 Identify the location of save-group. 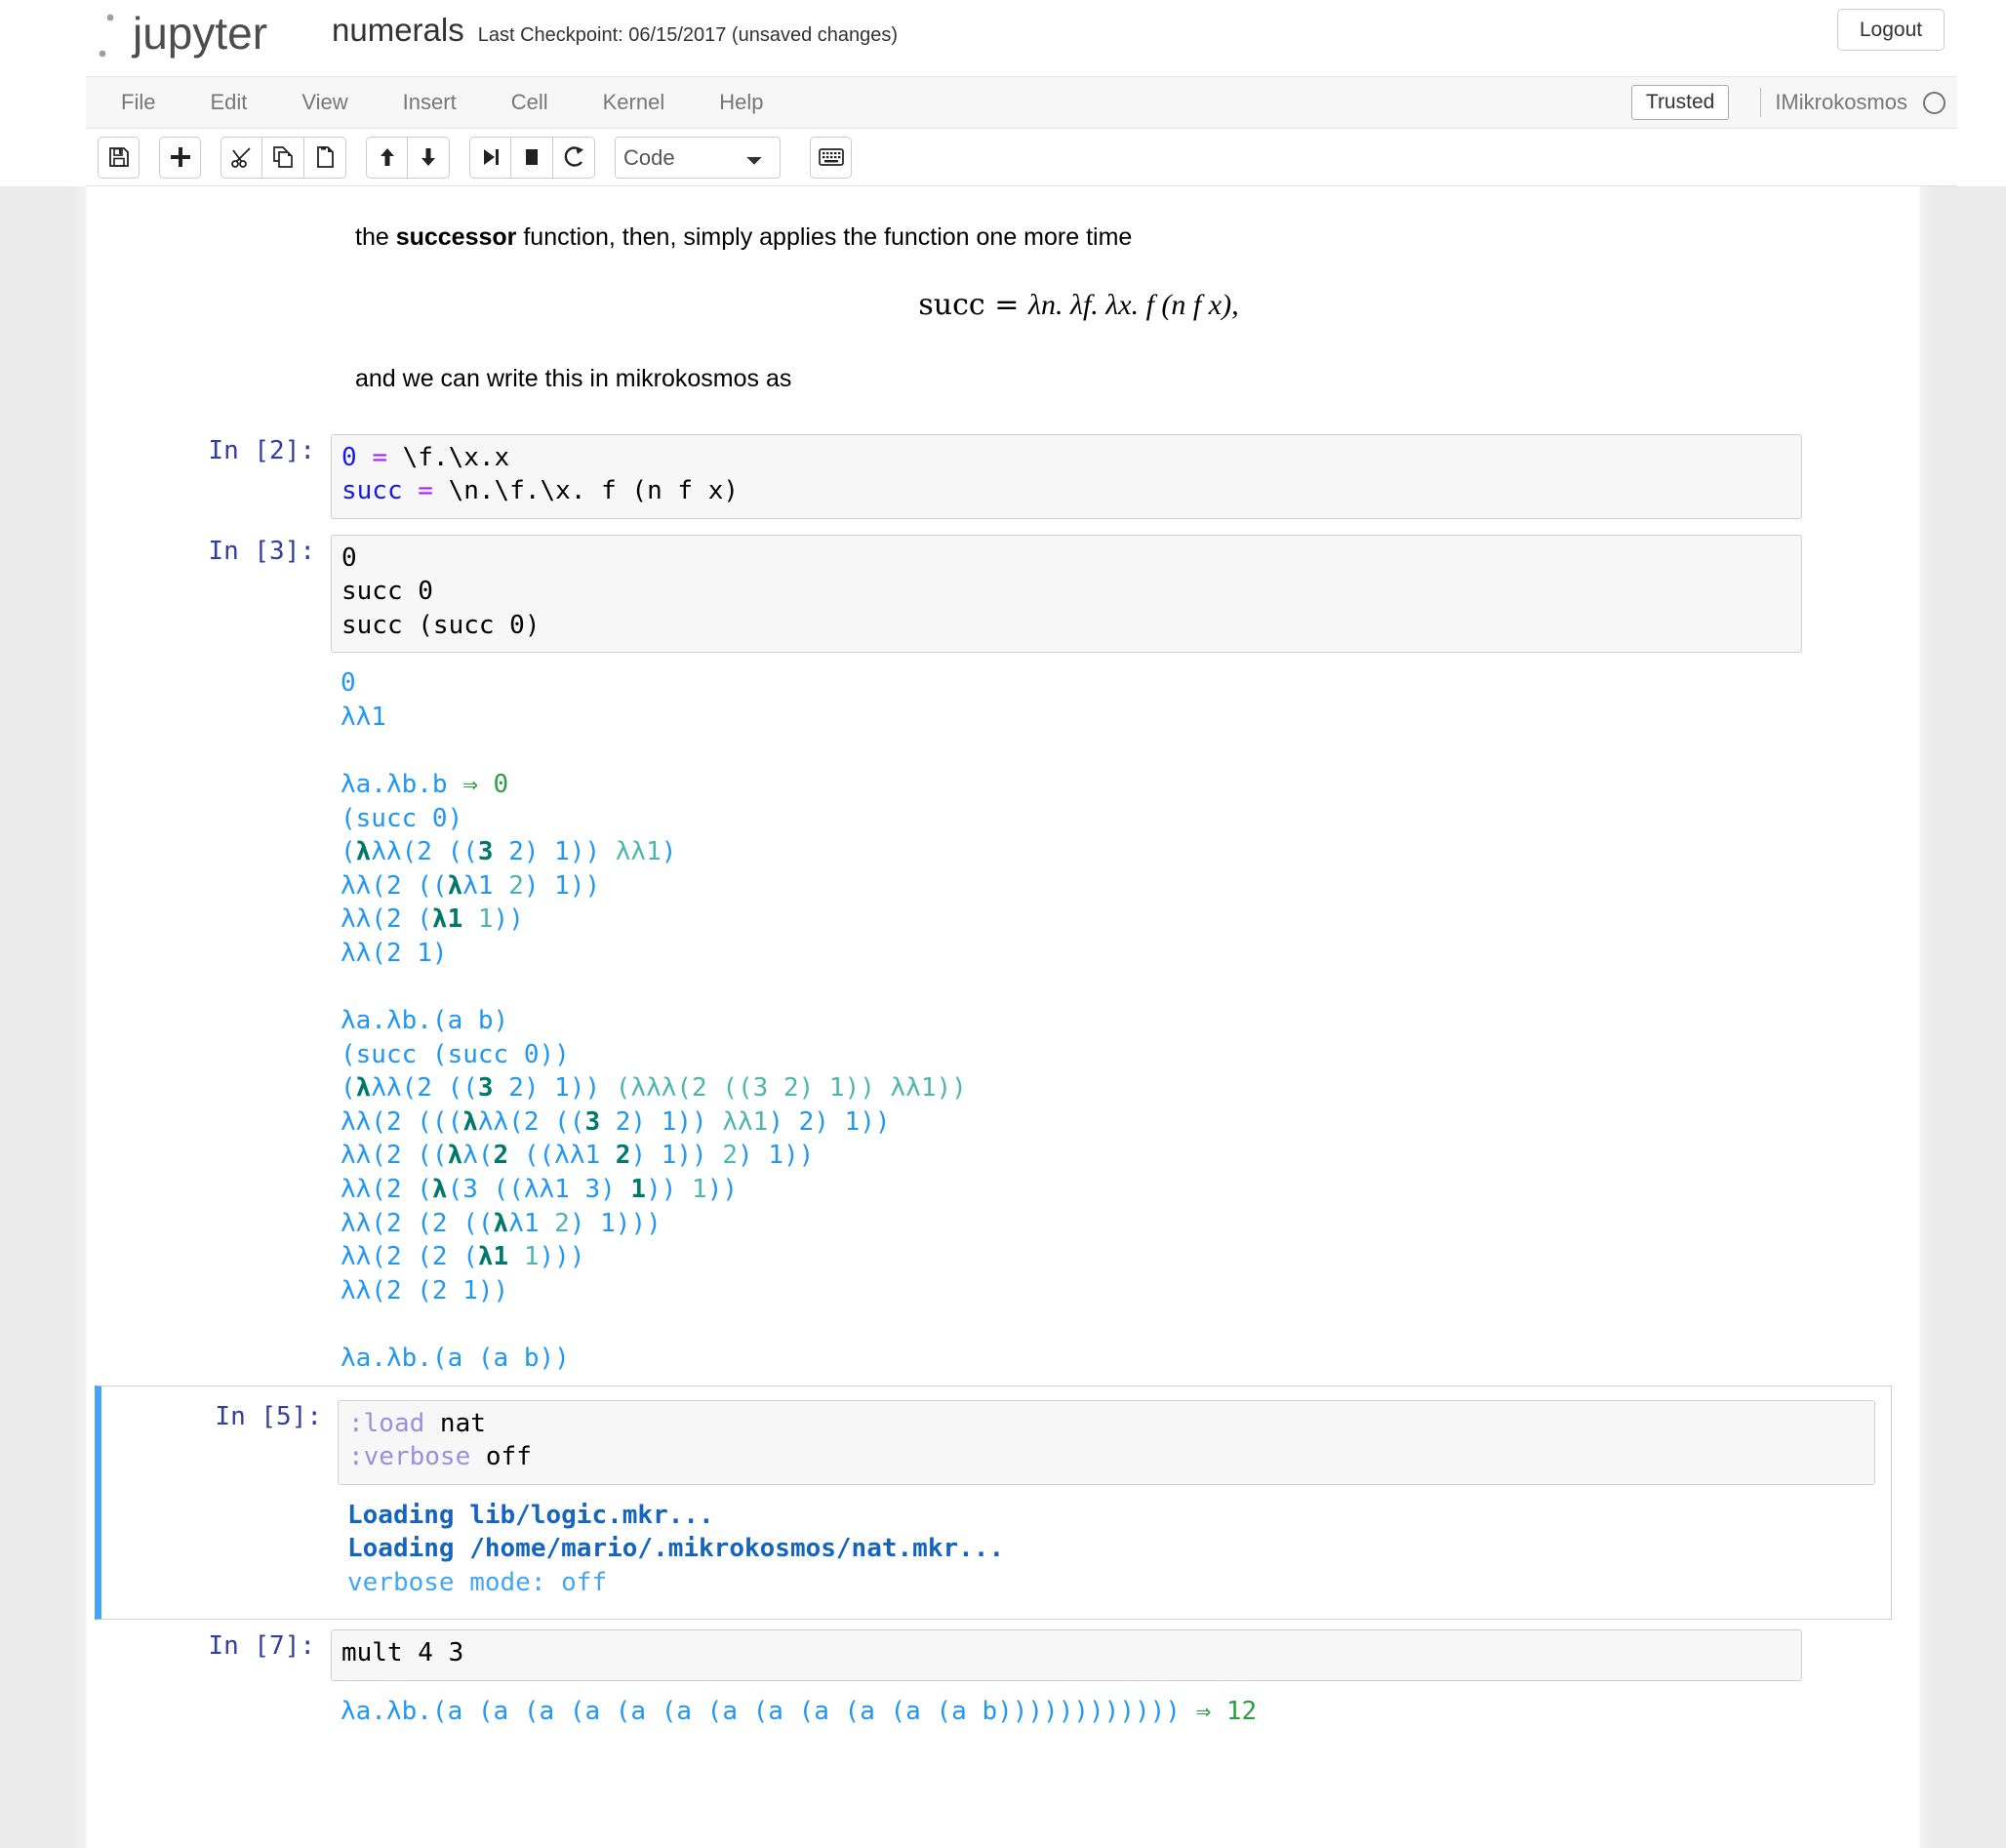
(119, 158).